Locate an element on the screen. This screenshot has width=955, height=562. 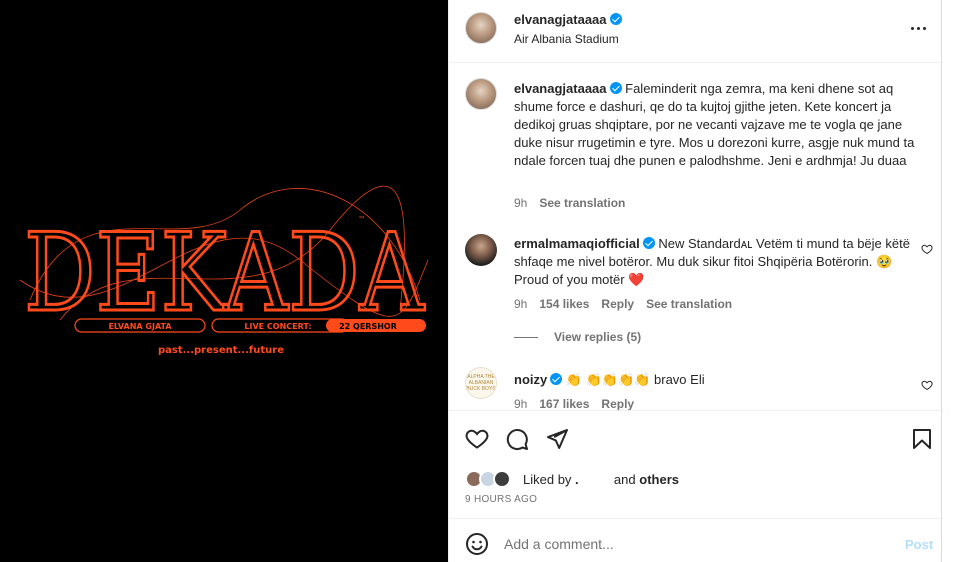
add-comment-bar: Post is located at coordinates (699, 540).